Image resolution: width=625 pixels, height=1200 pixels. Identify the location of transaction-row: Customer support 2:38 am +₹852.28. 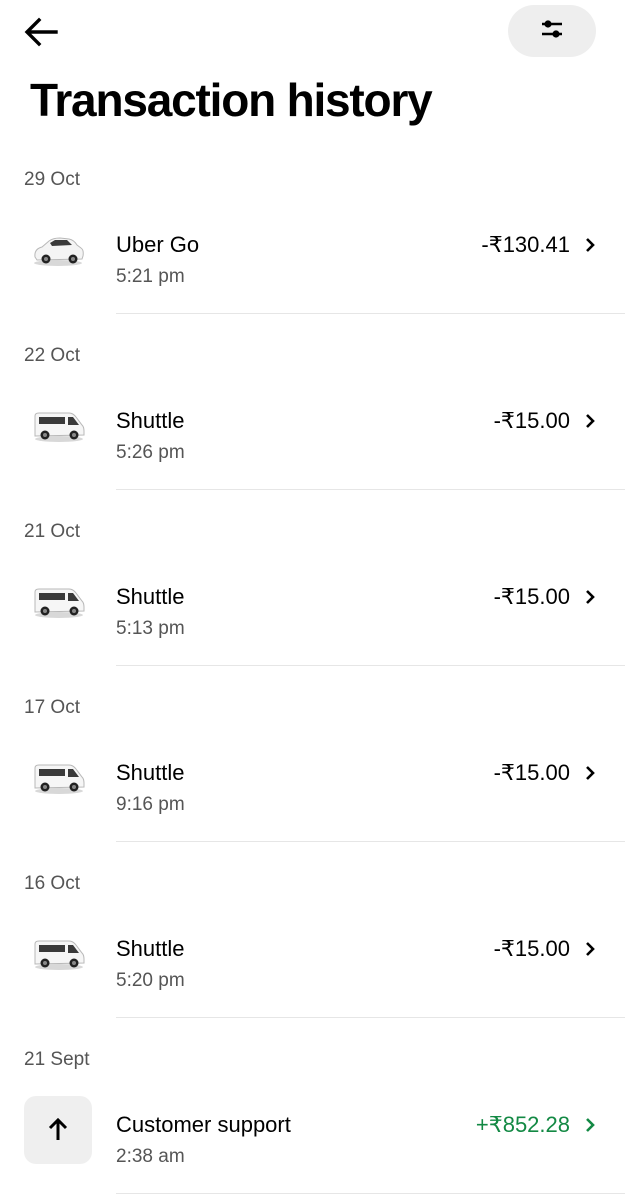
(312, 1139).